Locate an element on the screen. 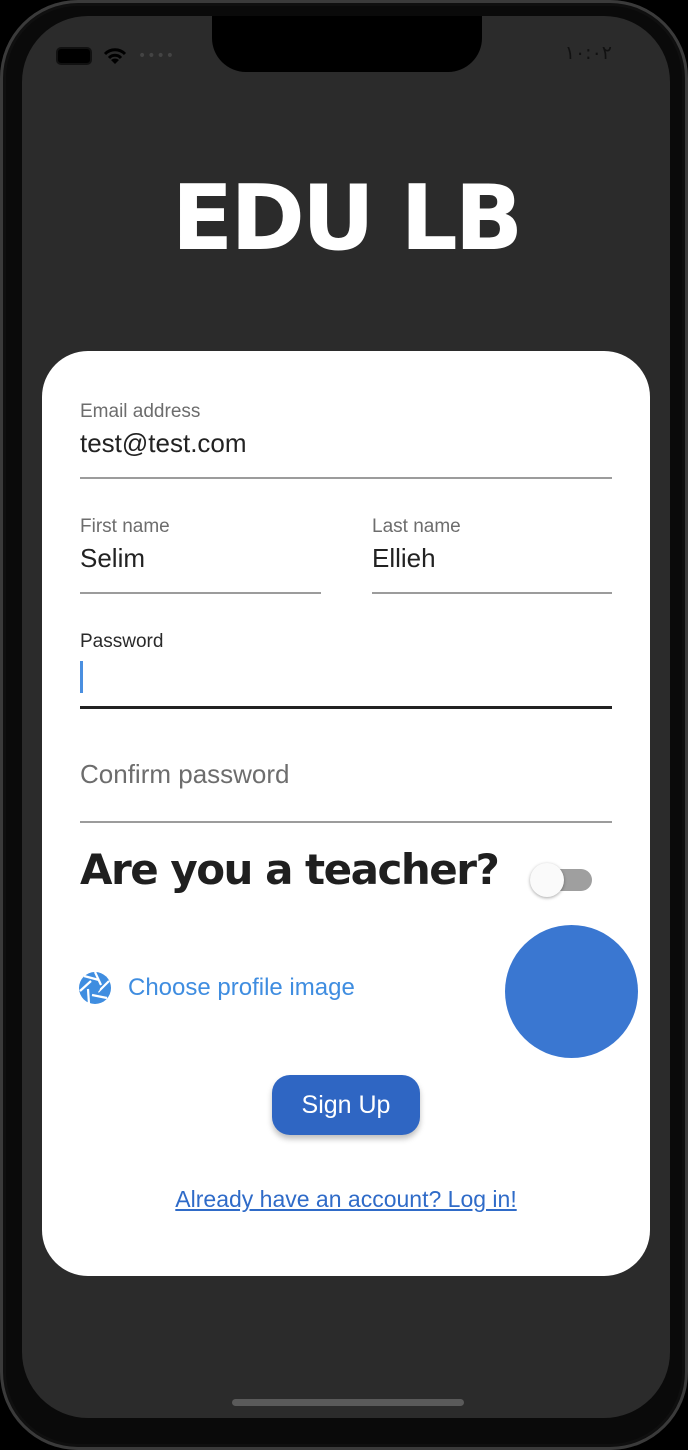 The width and height of the screenshot is (688, 1450). last-name-underline is located at coordinates (492, 593).